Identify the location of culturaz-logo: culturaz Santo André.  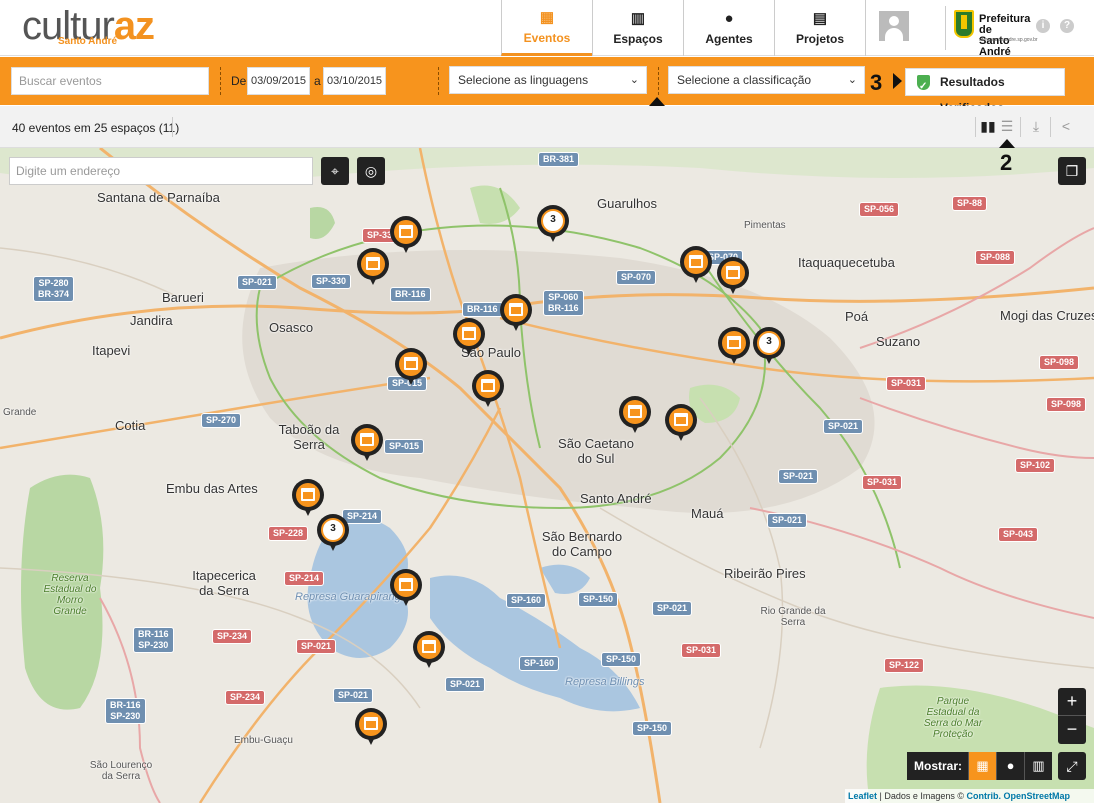
(88, 27).